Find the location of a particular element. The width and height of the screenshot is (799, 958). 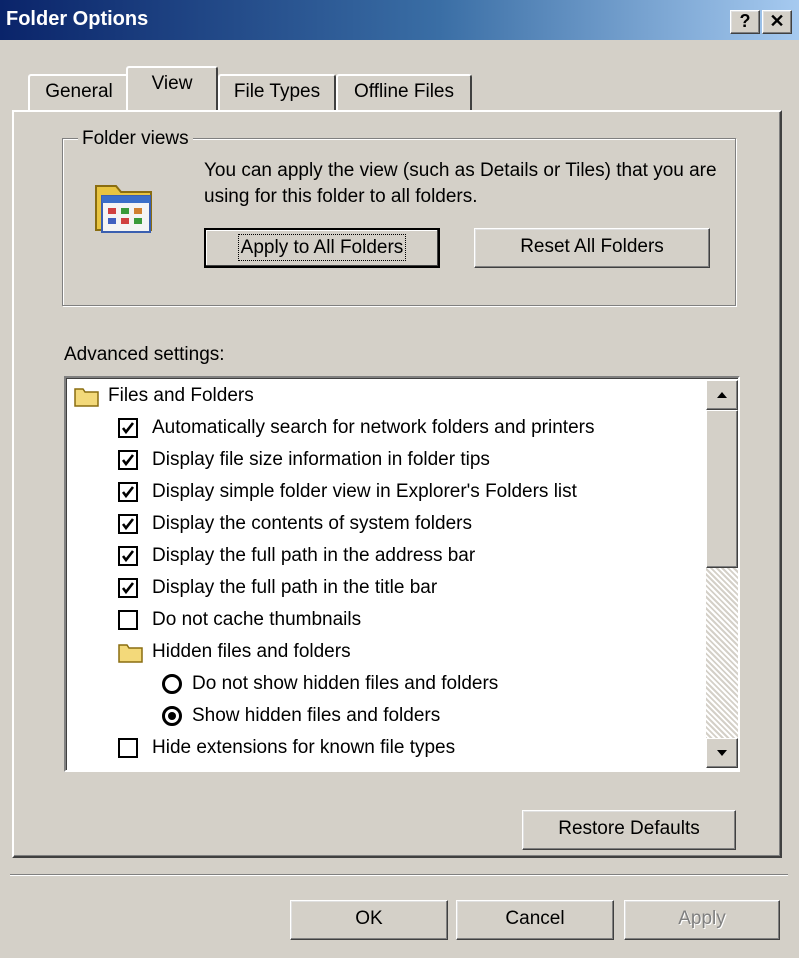

ok-label: OK is located at coordinates (369, 918).